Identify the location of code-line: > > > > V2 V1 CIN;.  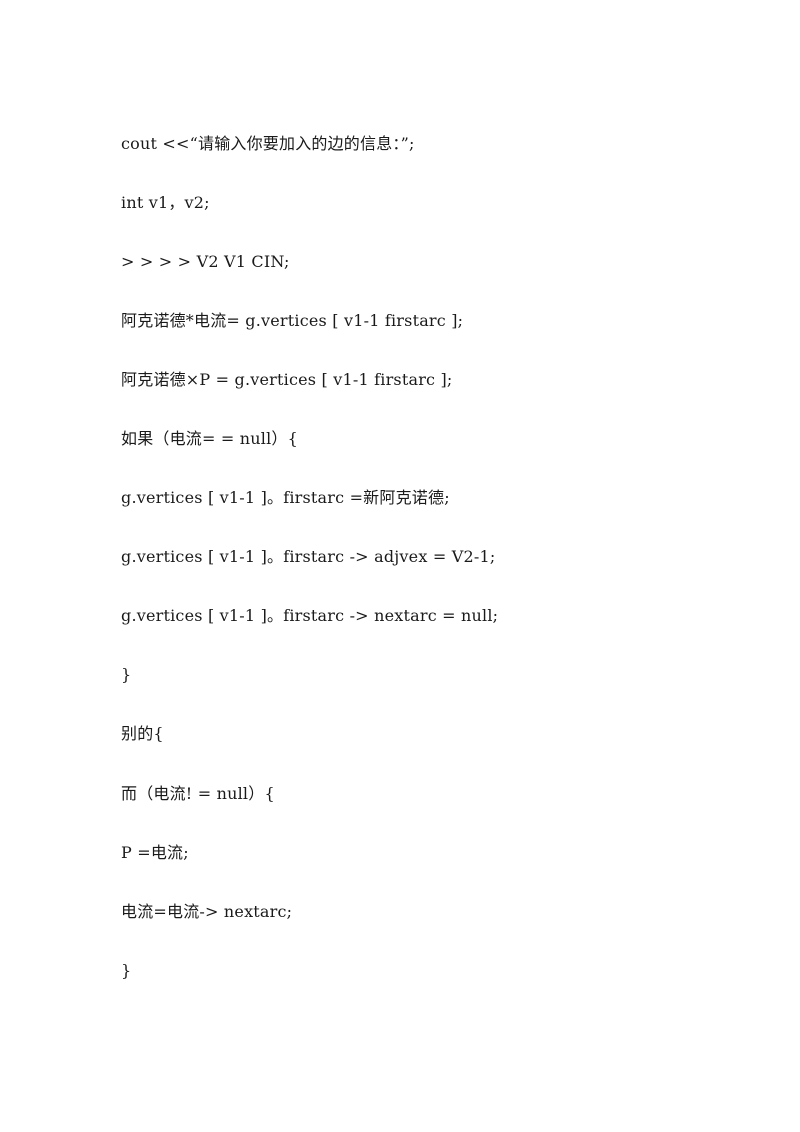
(205, 261).